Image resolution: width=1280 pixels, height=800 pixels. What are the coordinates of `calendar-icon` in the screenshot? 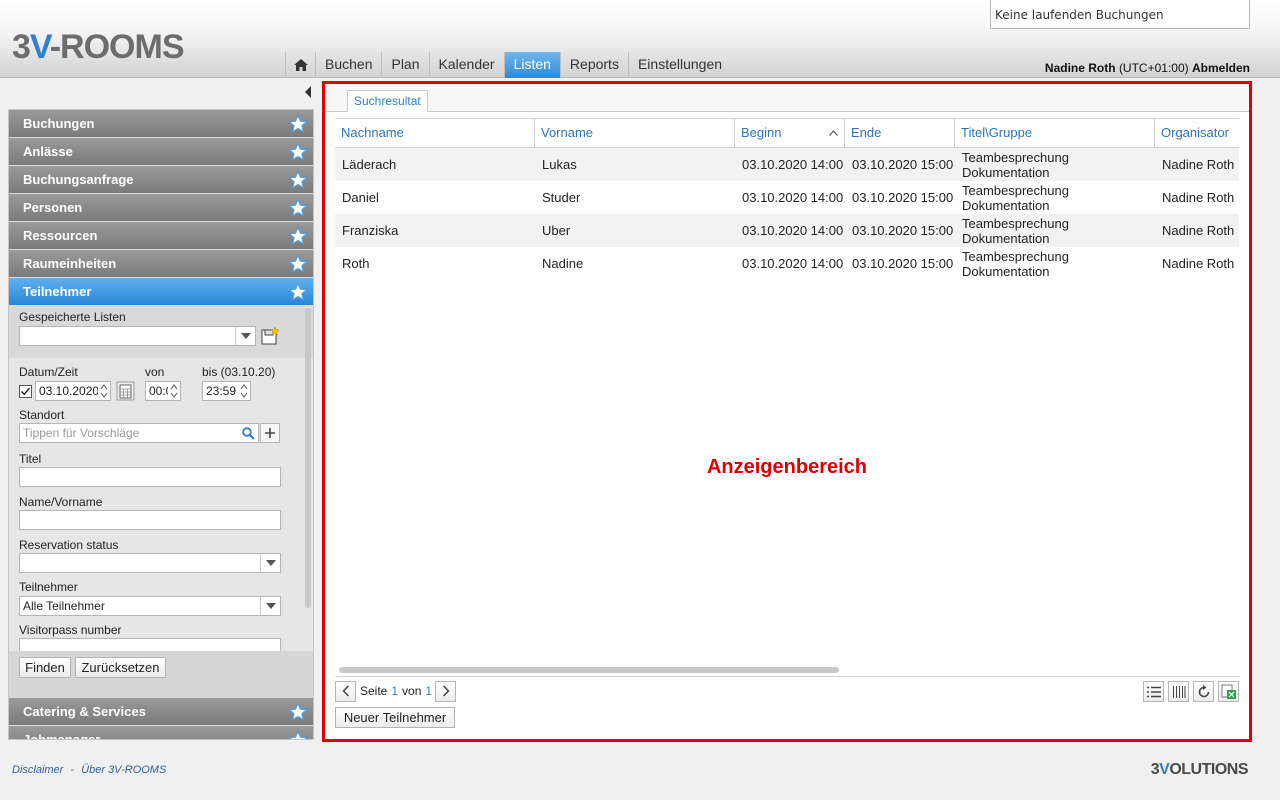 It's located at (125, 391).